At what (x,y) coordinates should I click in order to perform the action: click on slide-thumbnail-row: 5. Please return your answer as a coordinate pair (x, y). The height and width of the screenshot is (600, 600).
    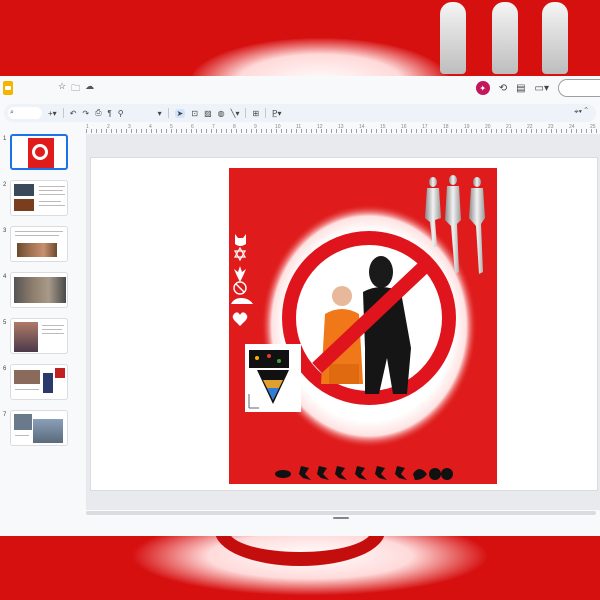
    Looking at the image, I should click on (42, 336).